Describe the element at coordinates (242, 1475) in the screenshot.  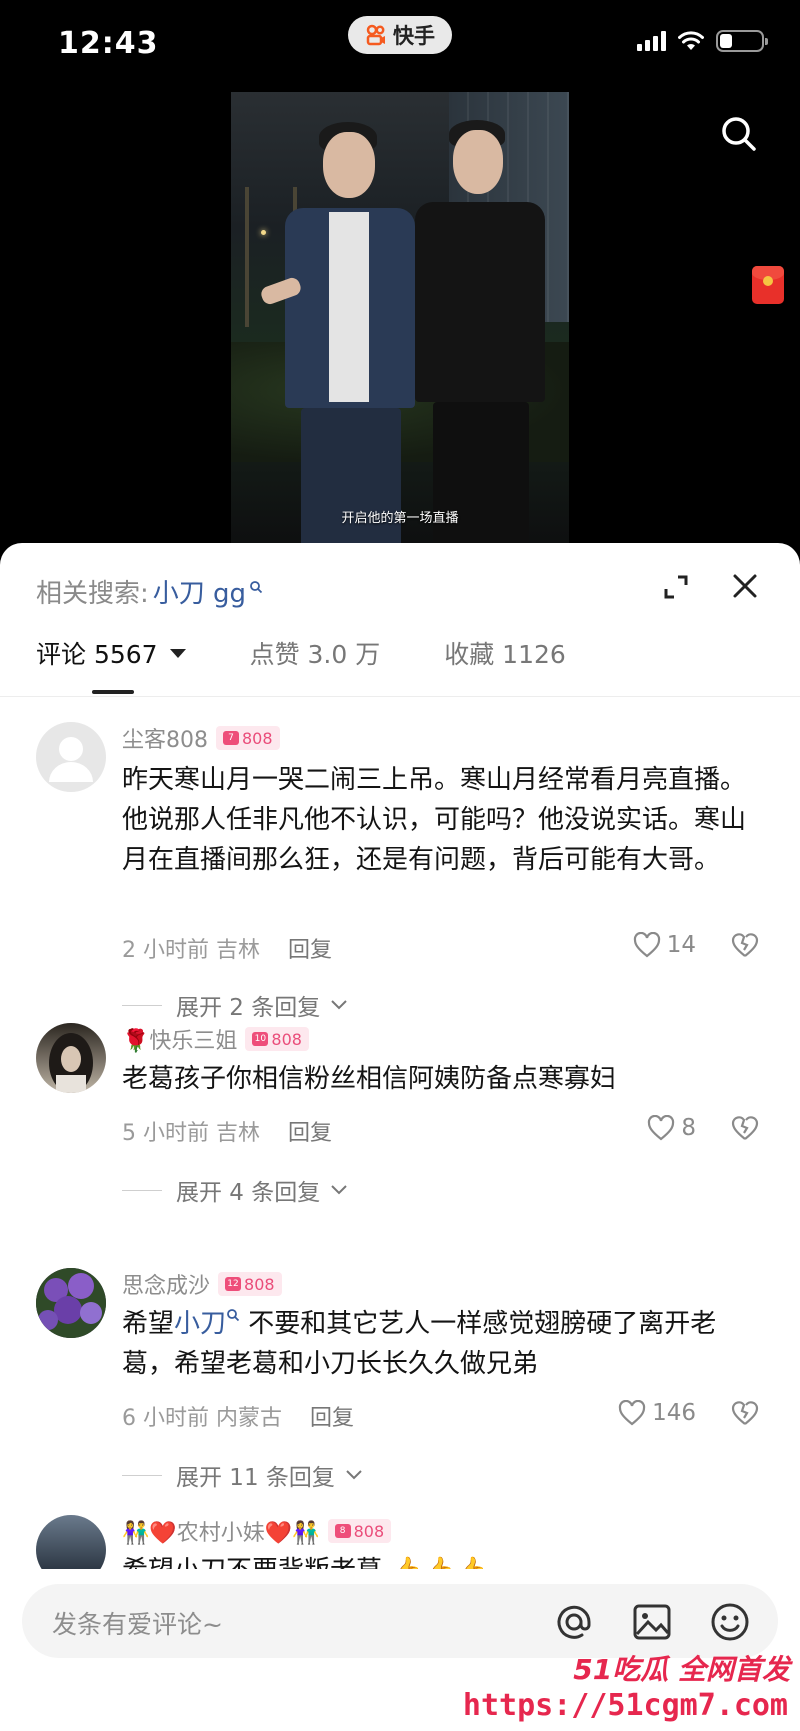
I see `expand-replies: 展开 11 条回复` at that location.